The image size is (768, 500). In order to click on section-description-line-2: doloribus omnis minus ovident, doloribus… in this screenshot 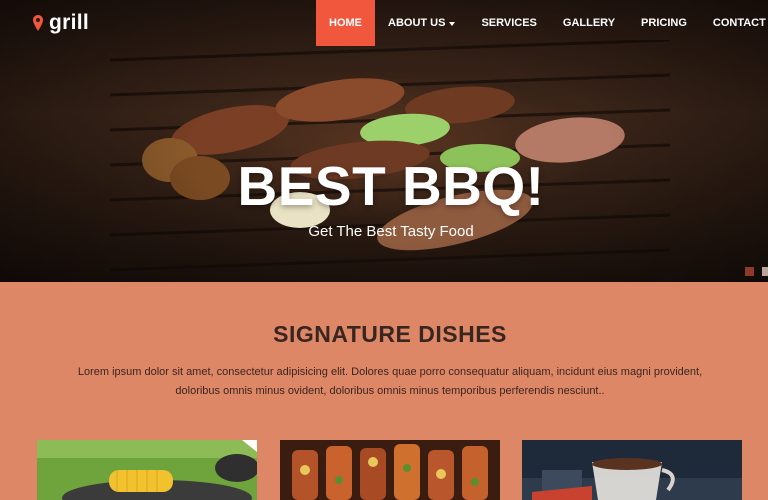, I will do `click(390, 391)`.